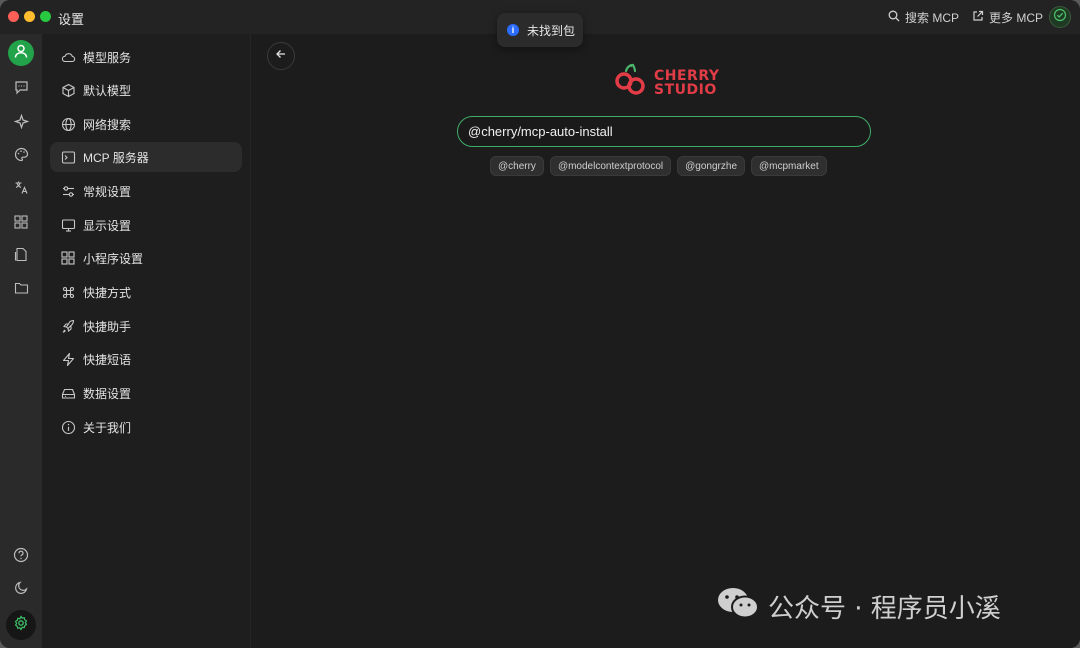 The width and height of the screenshot is (1080, 648). Describe the element at coordinates (146, 359) in the screenshot. I see `menu-item-quick-phrases: 快捷短语` at that location.